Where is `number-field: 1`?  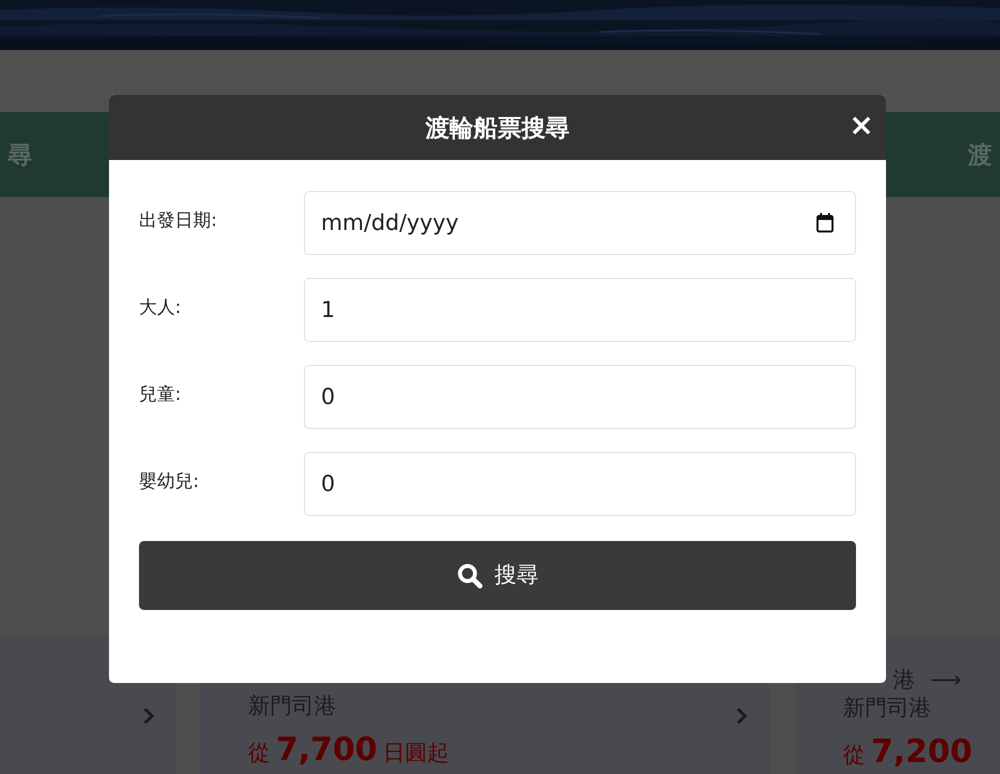
number-field: 1 is located at coordinates (580, 310).